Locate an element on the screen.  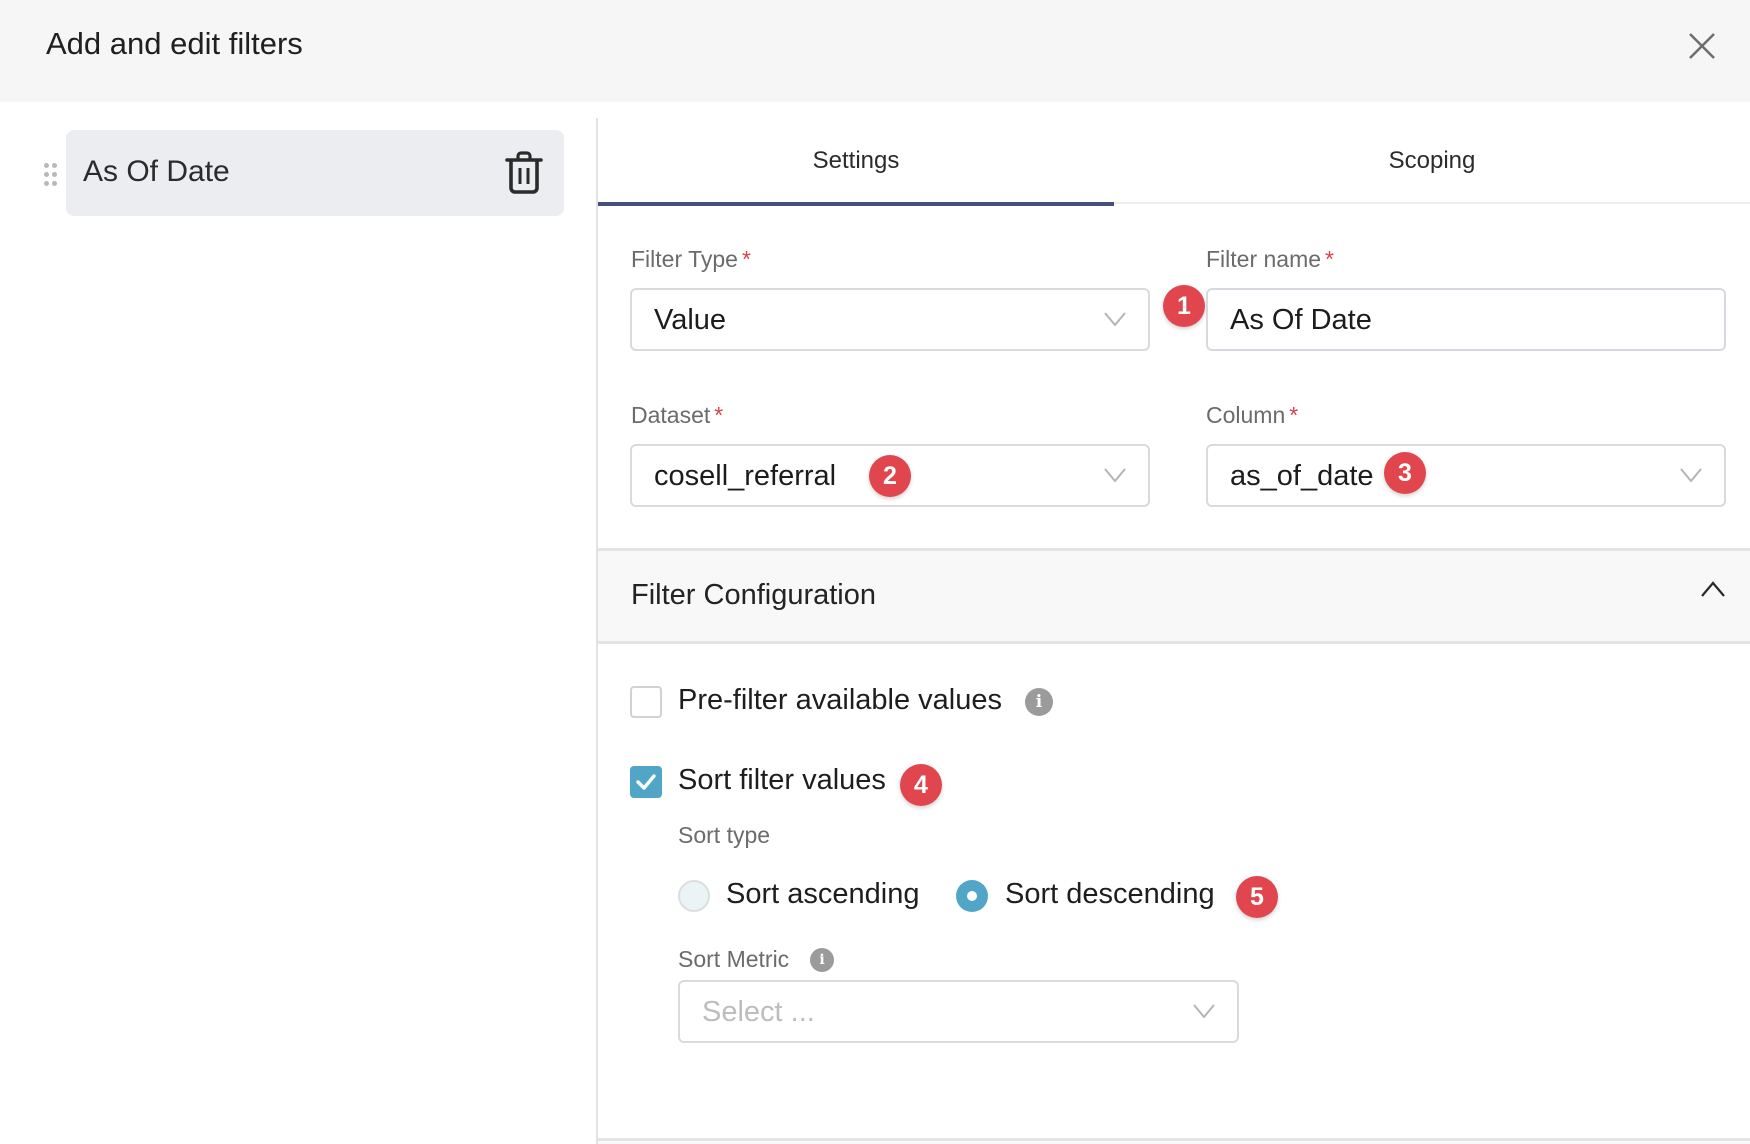
sort-descending-radio is located at coordinates (972, 896).